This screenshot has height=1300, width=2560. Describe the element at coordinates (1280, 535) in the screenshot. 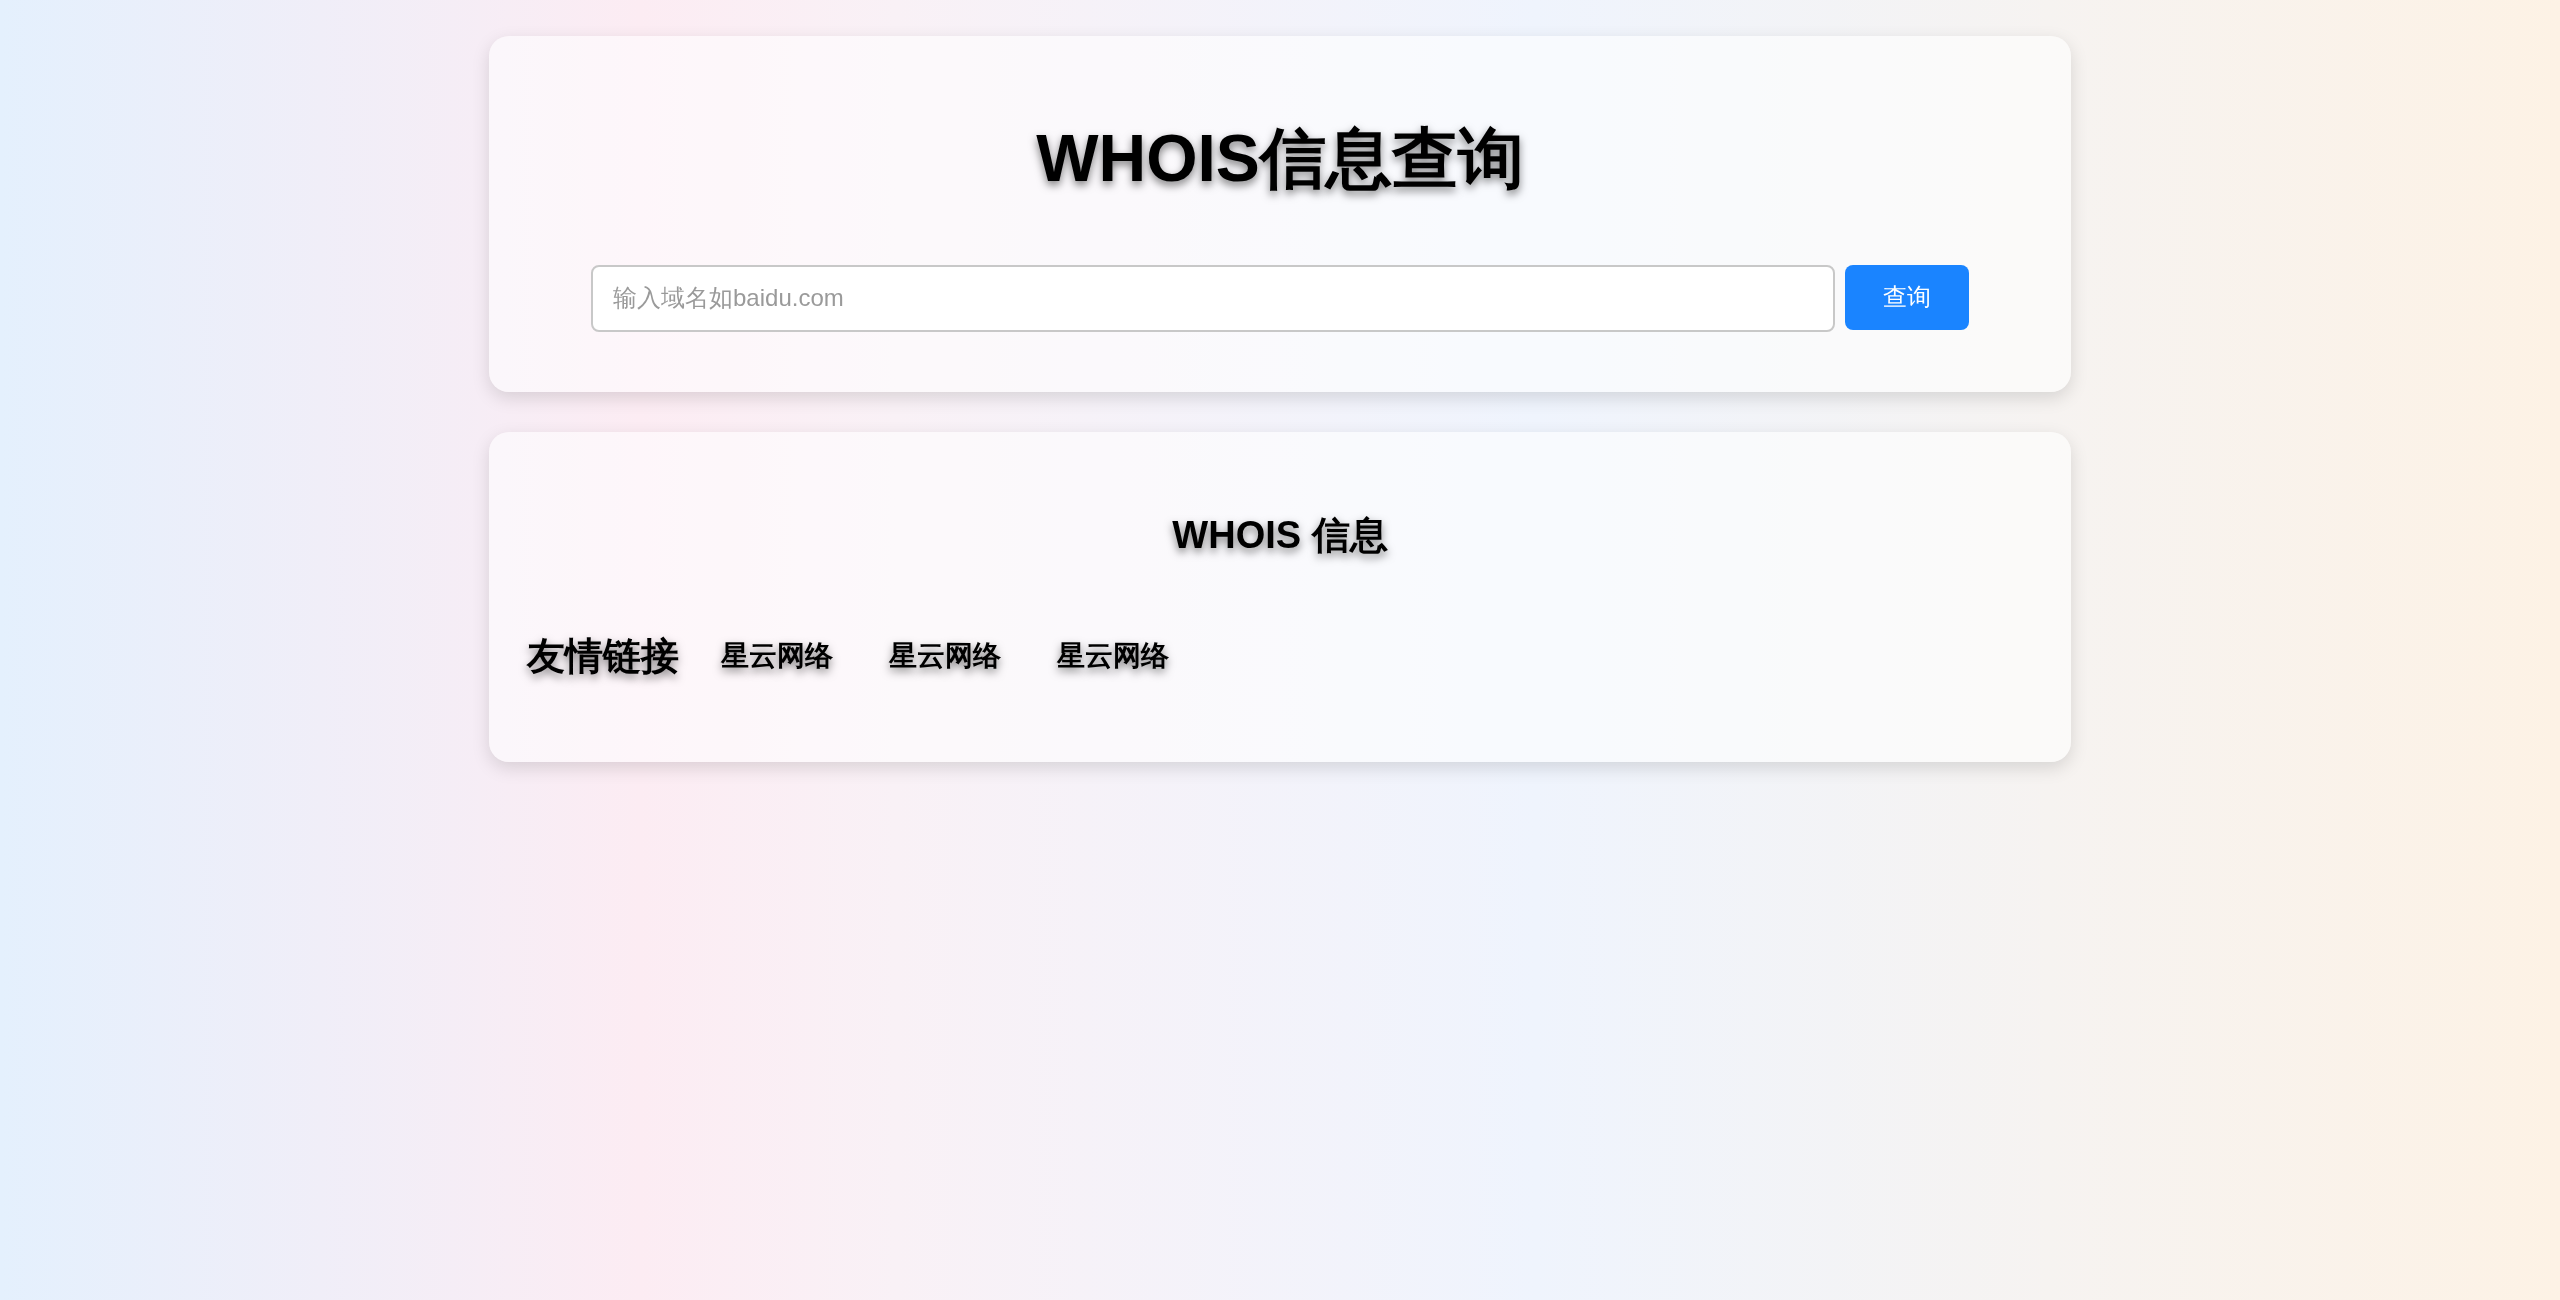

I see `section-title: WHOIS 信息` at that location.